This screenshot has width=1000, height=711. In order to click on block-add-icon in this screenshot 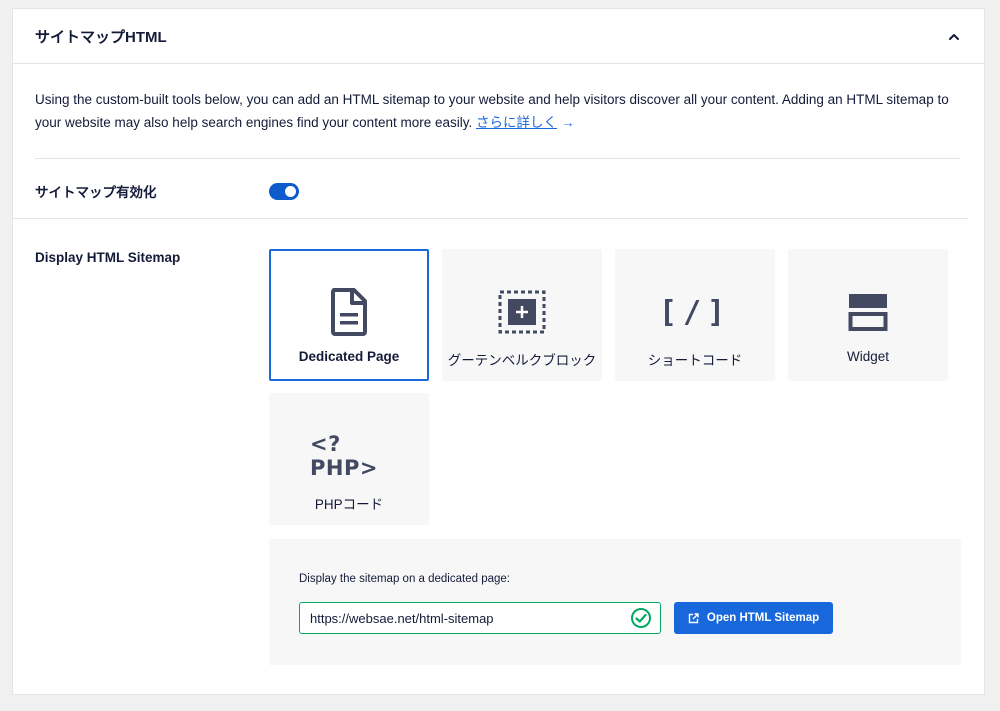, I will do `click(522, 312)`.